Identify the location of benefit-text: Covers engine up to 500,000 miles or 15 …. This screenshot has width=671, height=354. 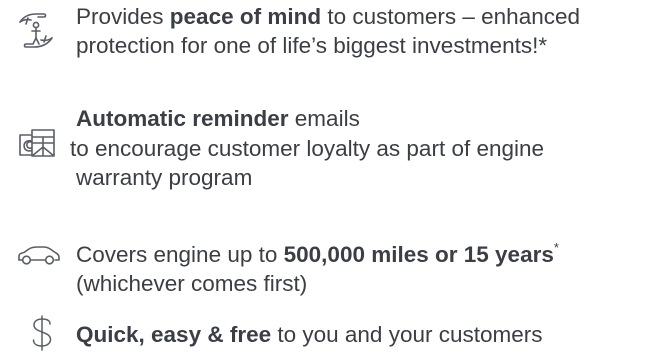
(317, 269).